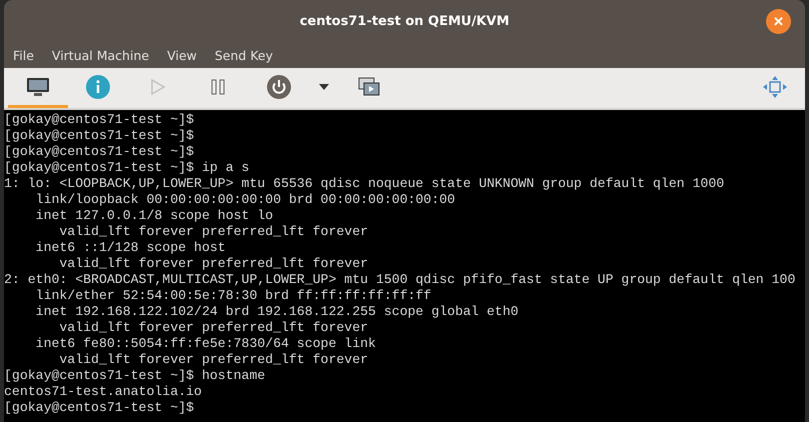 Image resolution: width=809 pixels, height=422 pixels. I want to click on terminal-line: inet6 fe80::5054:ff:fe5e:7830/64 scope link, so click(205, 344).